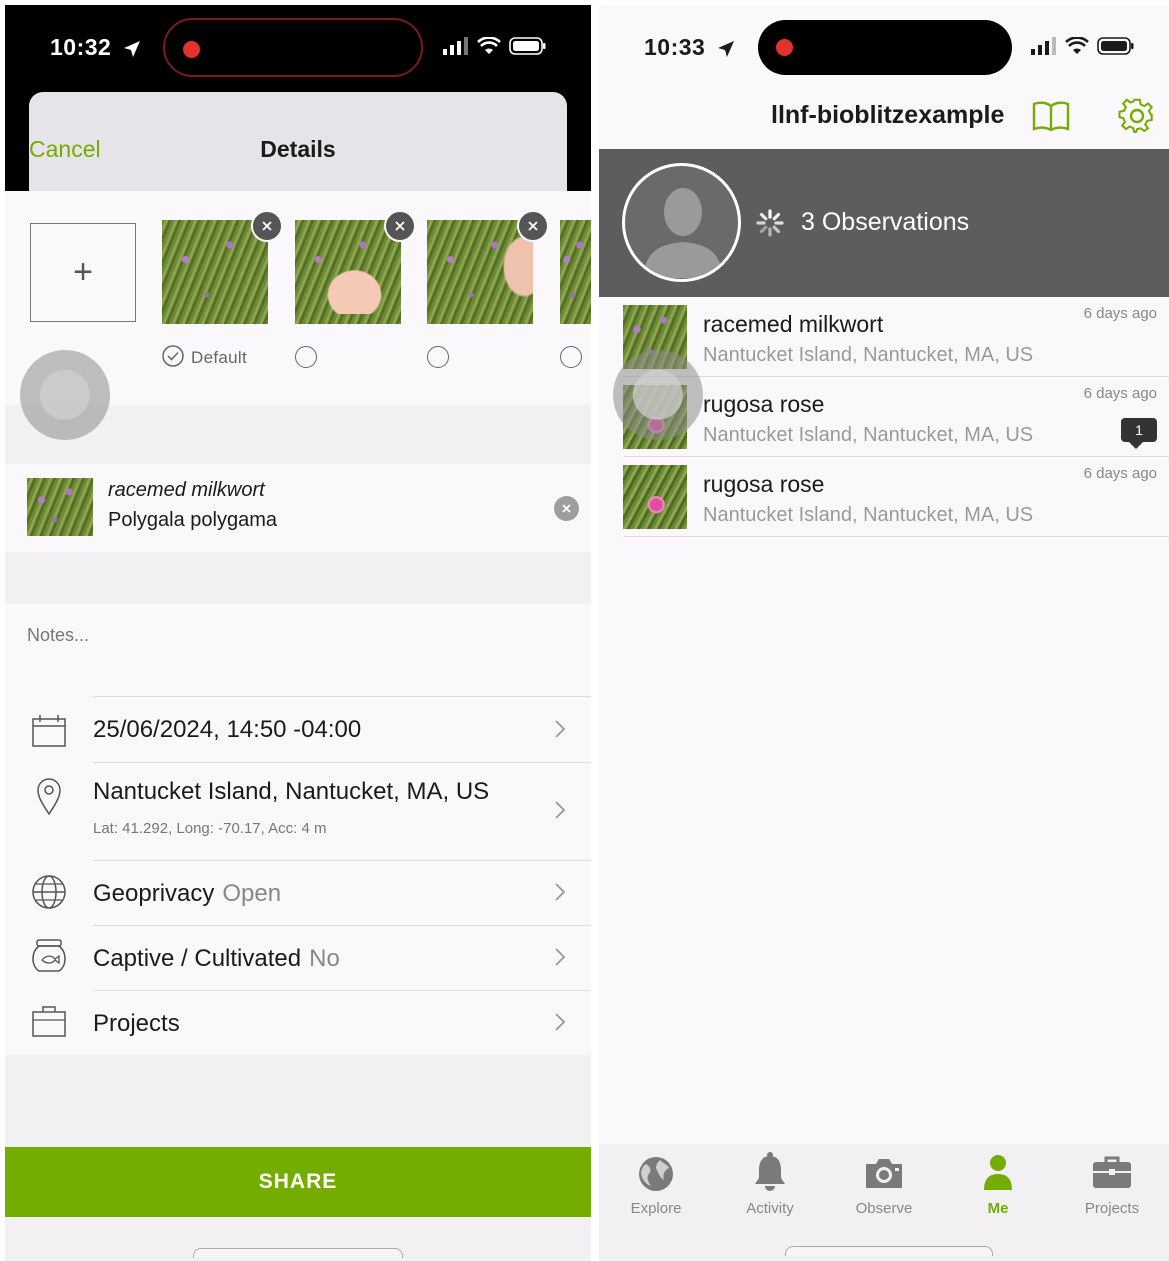 The image size is (1169, 1261). Describe the element at coordinates (216, 959) in the screenshot. I see `captive-label: Captive / Cultivated No` at that location.